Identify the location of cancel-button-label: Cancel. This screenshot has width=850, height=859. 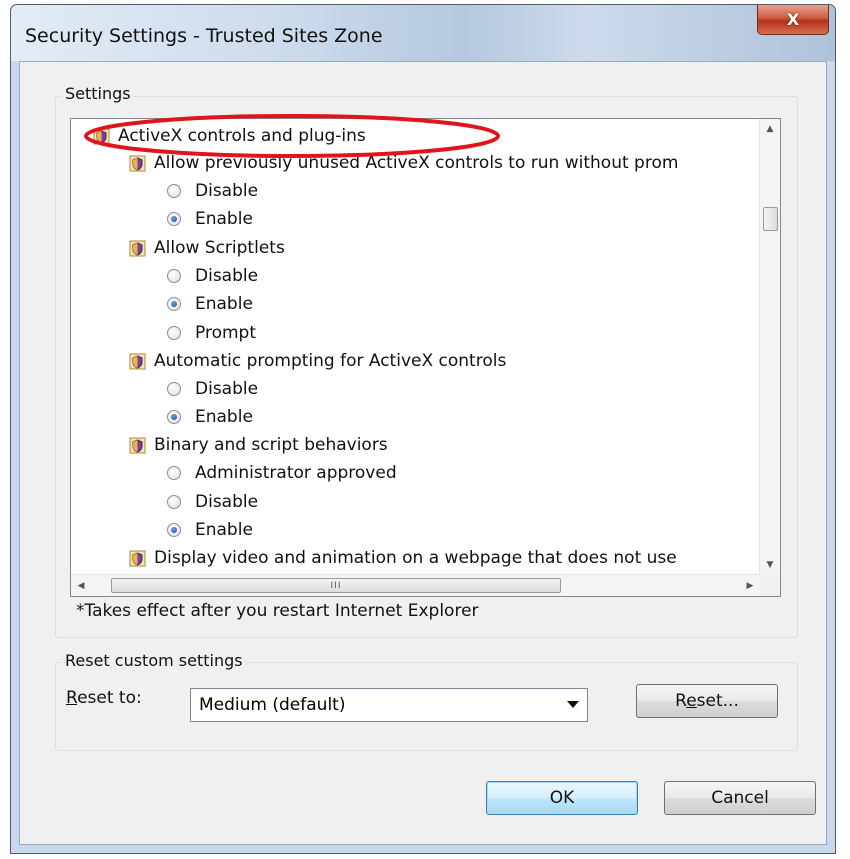
(740, 798).